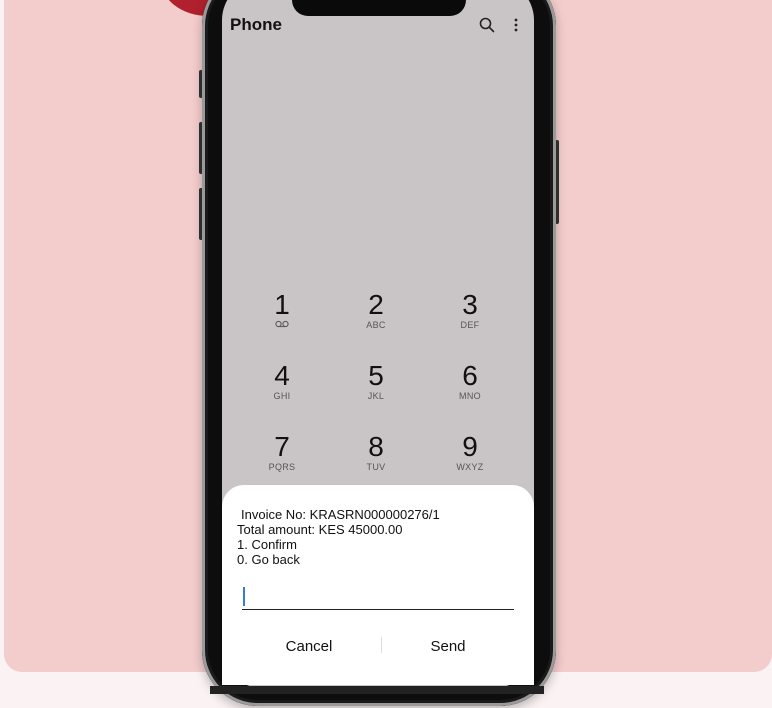 This screenshot has width=772, height=708. Describe the element at coordinates (516, 25) in the screenshot. I see `more-vert-icon` at that location.